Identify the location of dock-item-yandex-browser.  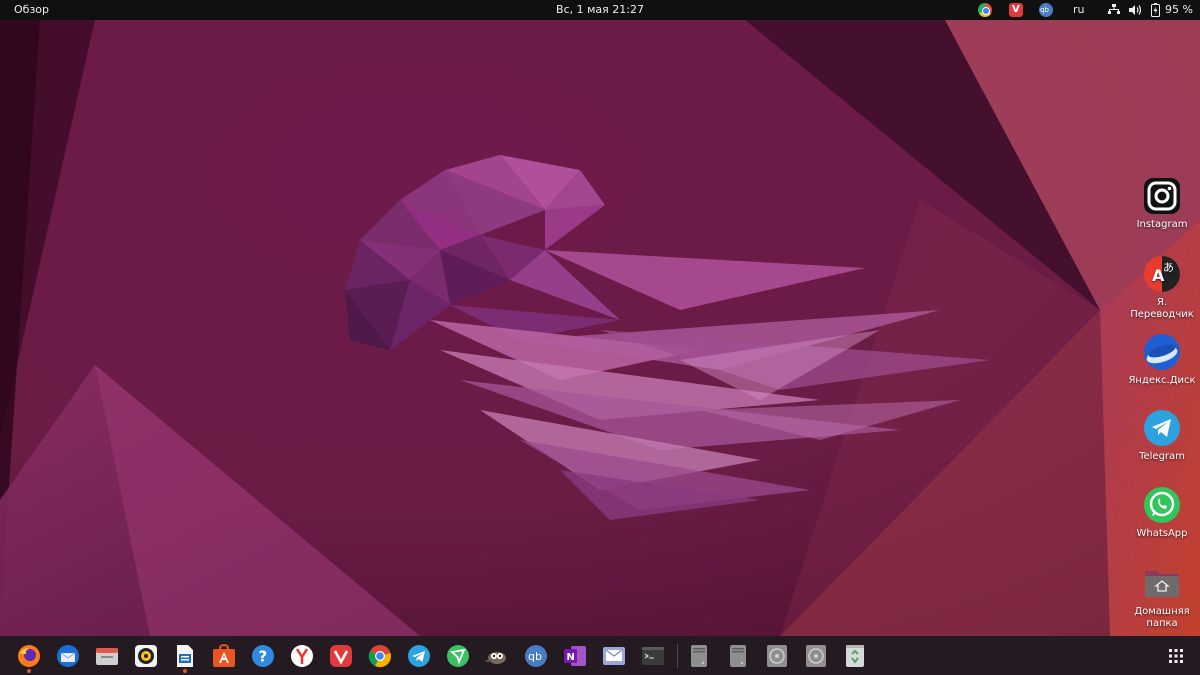
(302, 656).